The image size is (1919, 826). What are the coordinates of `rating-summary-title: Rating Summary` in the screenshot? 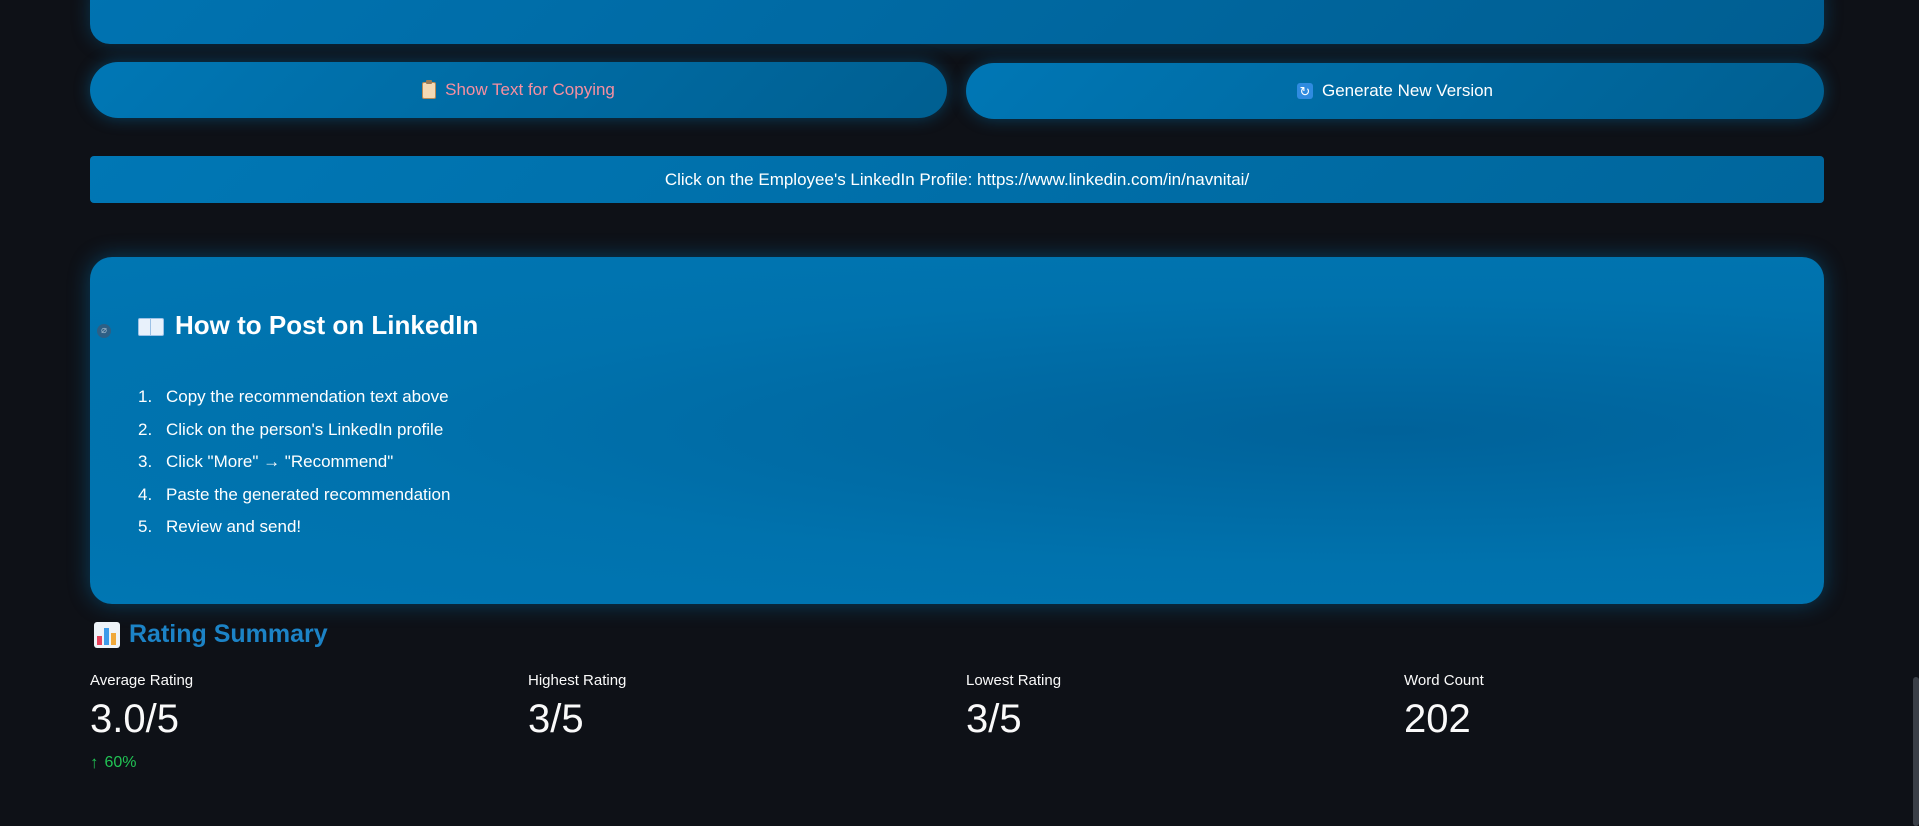 It's located at (228, 634).